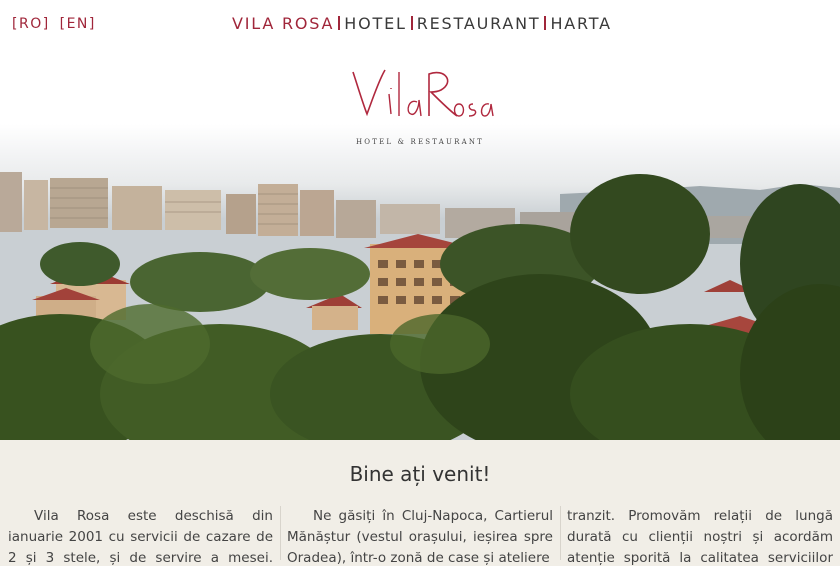 This screenshot has width=840, height=566. What do you see at coordinates (479, 23) in the screenshot?
I see `nav-restaurant: RESTAURANT` at bounding box center [479, 23].